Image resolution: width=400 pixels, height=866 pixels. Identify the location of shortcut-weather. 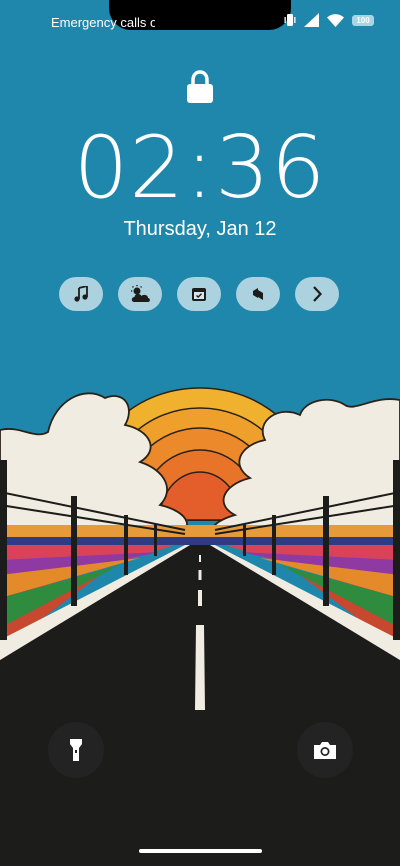
(140, 294).